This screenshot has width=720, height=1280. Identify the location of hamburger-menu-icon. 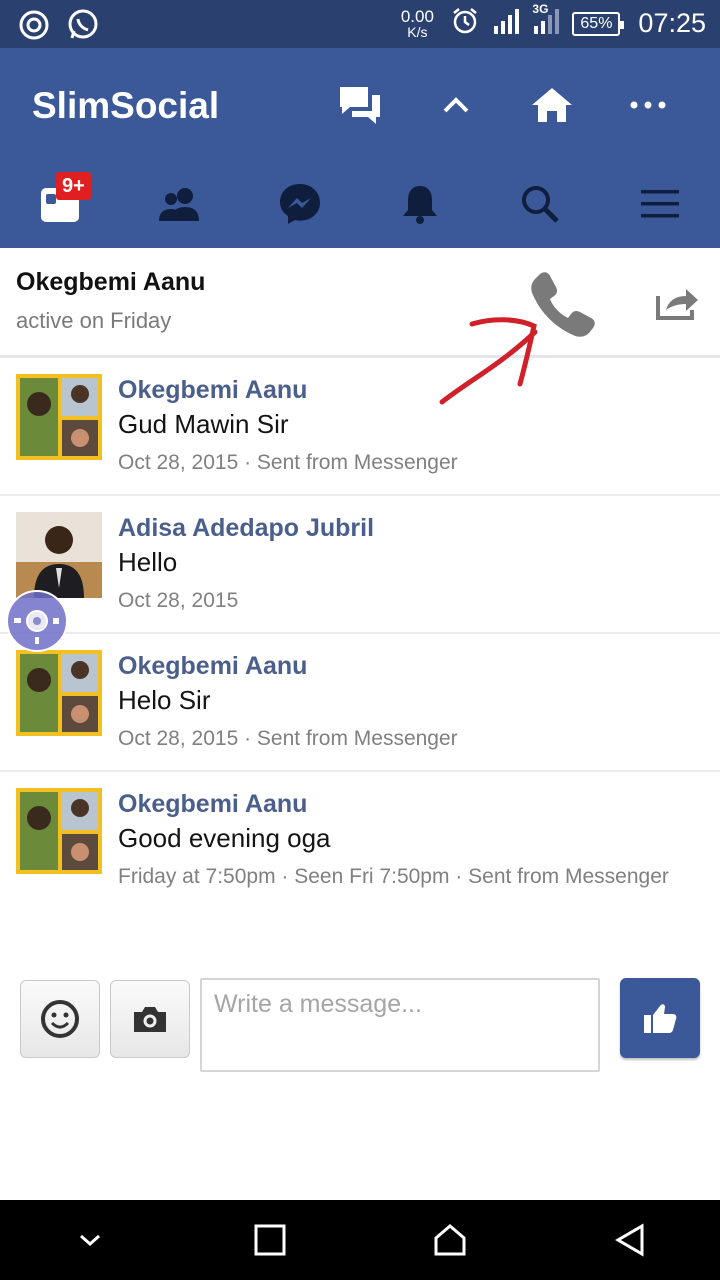
(660, 204).